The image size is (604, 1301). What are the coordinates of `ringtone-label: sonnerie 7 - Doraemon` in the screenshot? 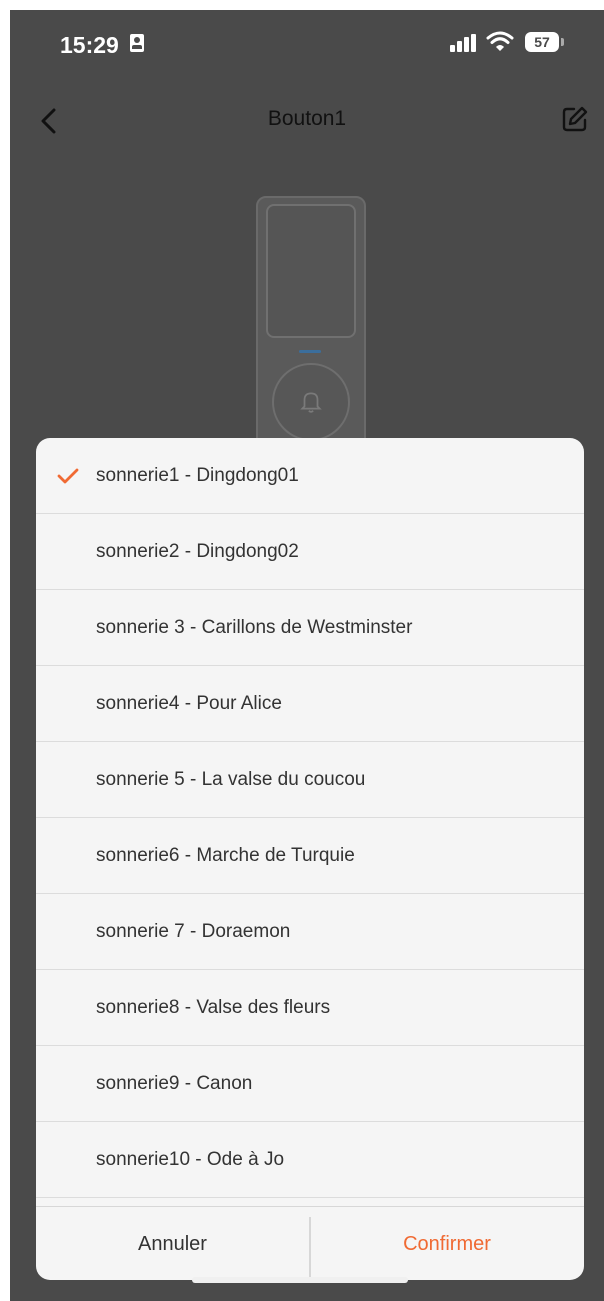 It's located at (193, 931).